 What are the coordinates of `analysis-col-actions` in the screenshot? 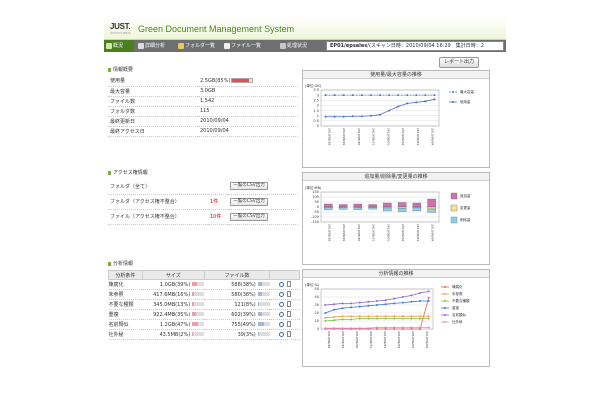 It's located at (284, 275).